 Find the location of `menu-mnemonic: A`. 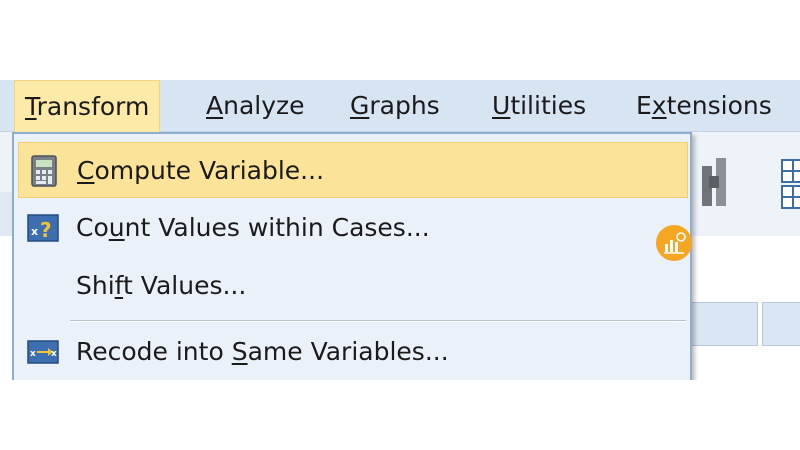

menu-mnemonic: A is located at coordinates (215, 105).